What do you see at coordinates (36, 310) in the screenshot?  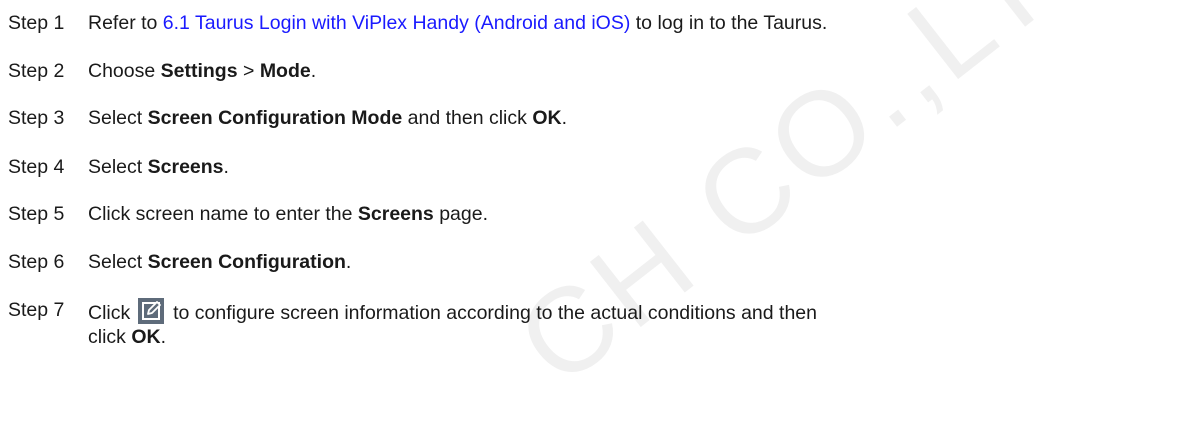 I see `step-label: Step 7` at bounding box center [36, 310].